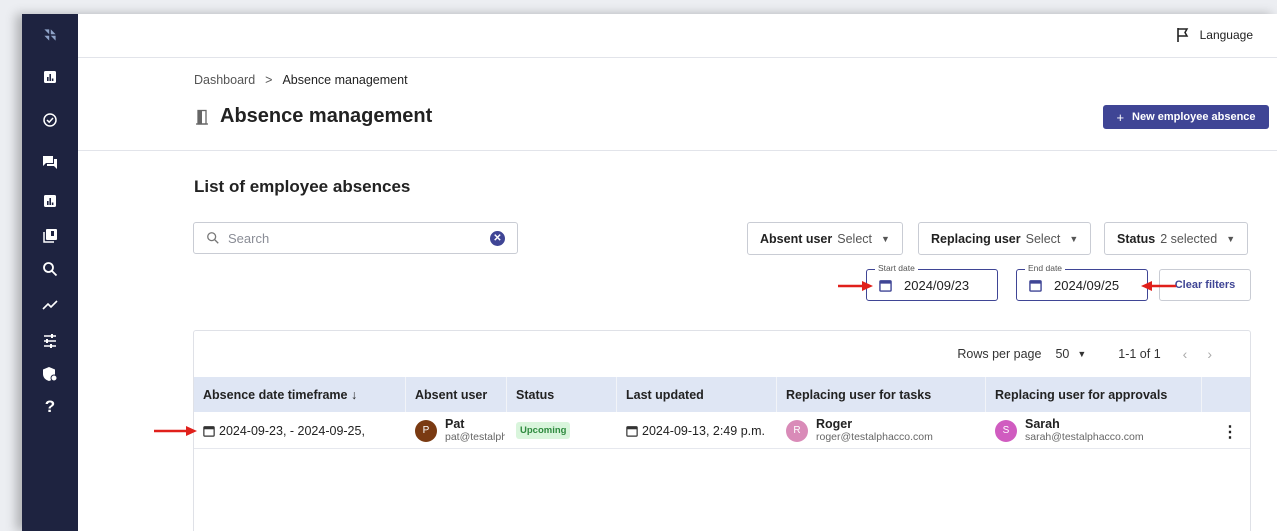 Image resolution: width=1277 pixels, height=531 pixels. What do you see at coordinates (881, 394) in the screenshot?
I see `column-header-replacing-tasks: Replacing user for tasks` at bounding box center [881, 394].